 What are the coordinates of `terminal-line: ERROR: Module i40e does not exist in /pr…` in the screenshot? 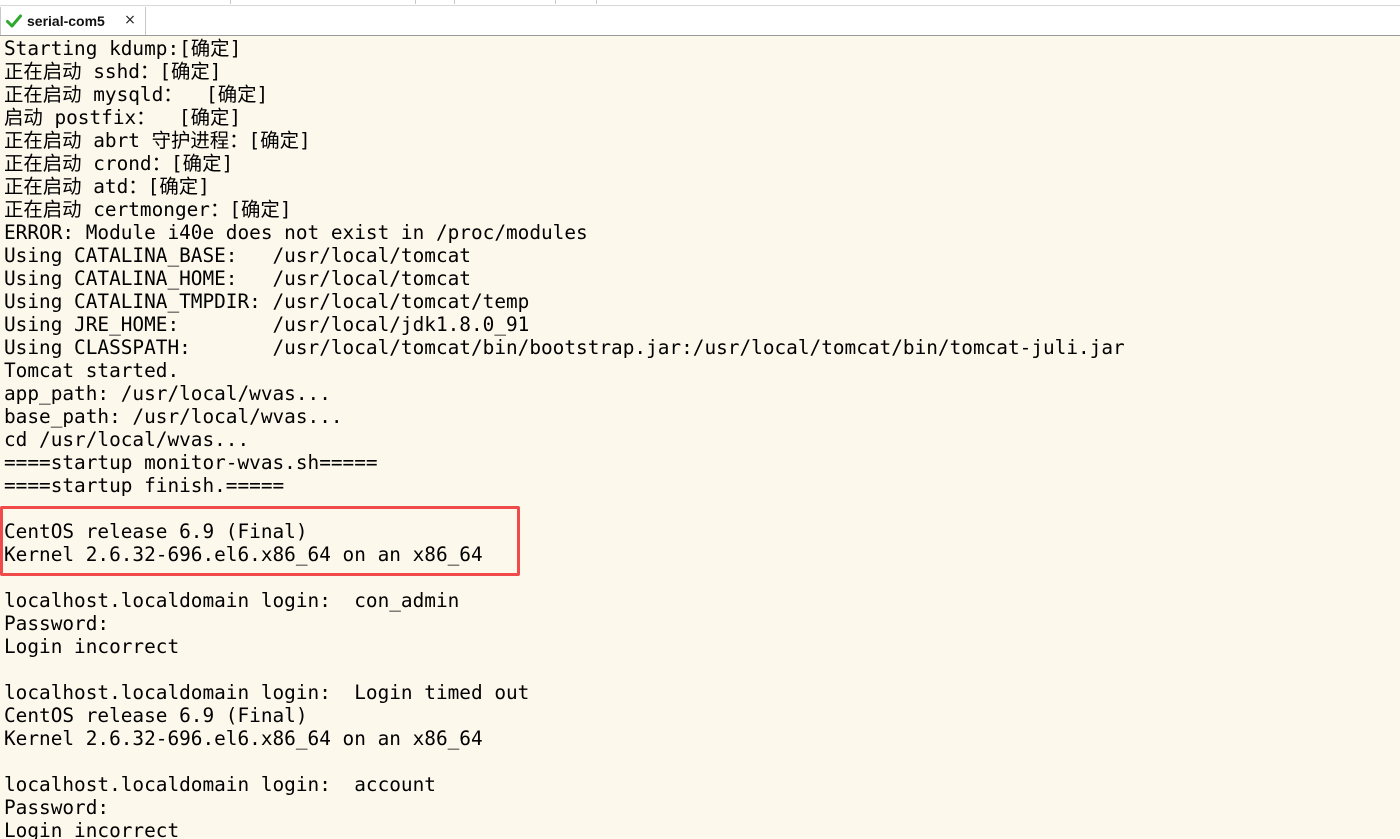 It's located at (296, 232).